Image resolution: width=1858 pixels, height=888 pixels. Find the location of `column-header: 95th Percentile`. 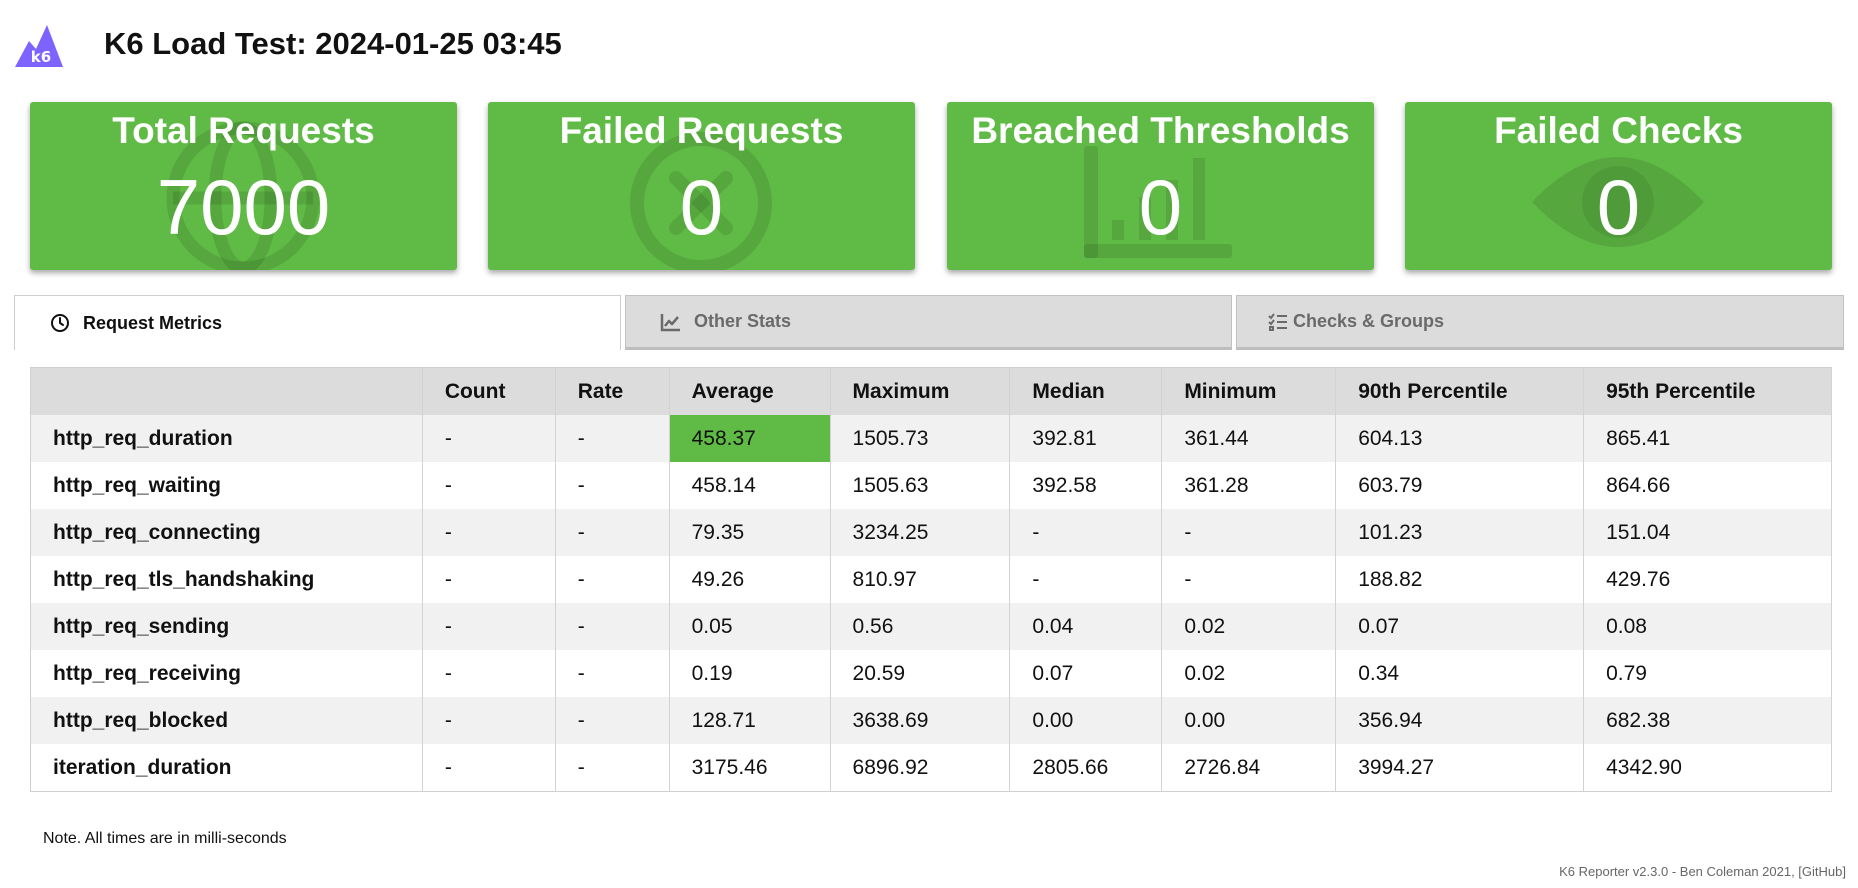

column-header: 95th Percentile is located at coordinates (1707, 391).